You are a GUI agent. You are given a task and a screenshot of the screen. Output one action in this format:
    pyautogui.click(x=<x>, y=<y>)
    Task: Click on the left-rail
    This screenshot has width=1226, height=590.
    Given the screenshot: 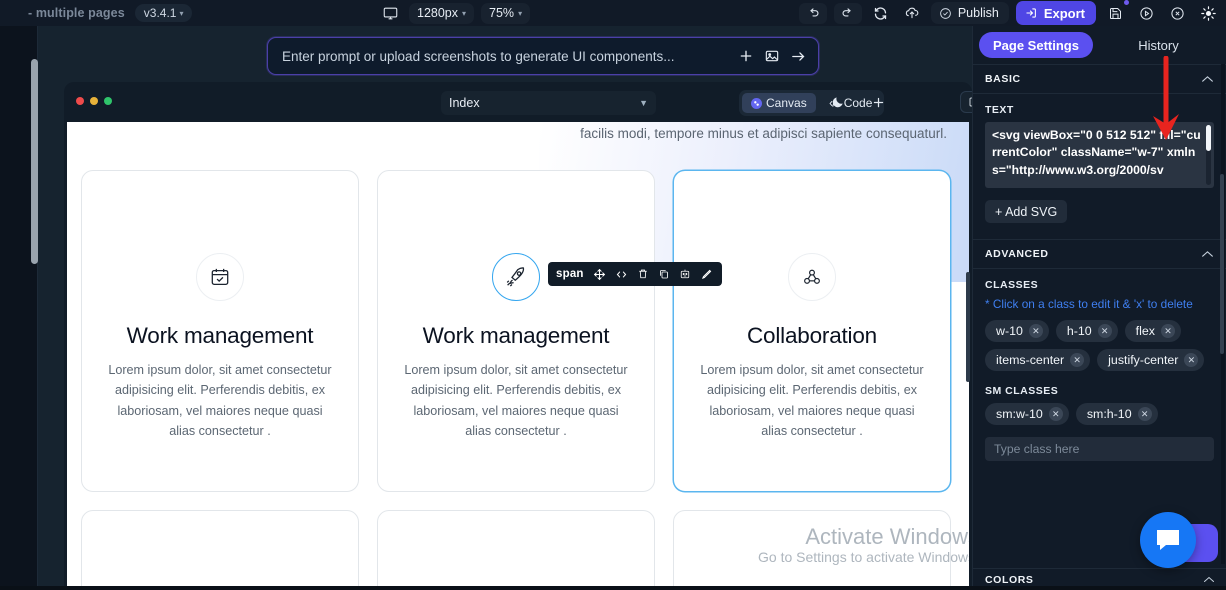 What is the action you would take?
    pyautogui.click(x=19, y=308)
    